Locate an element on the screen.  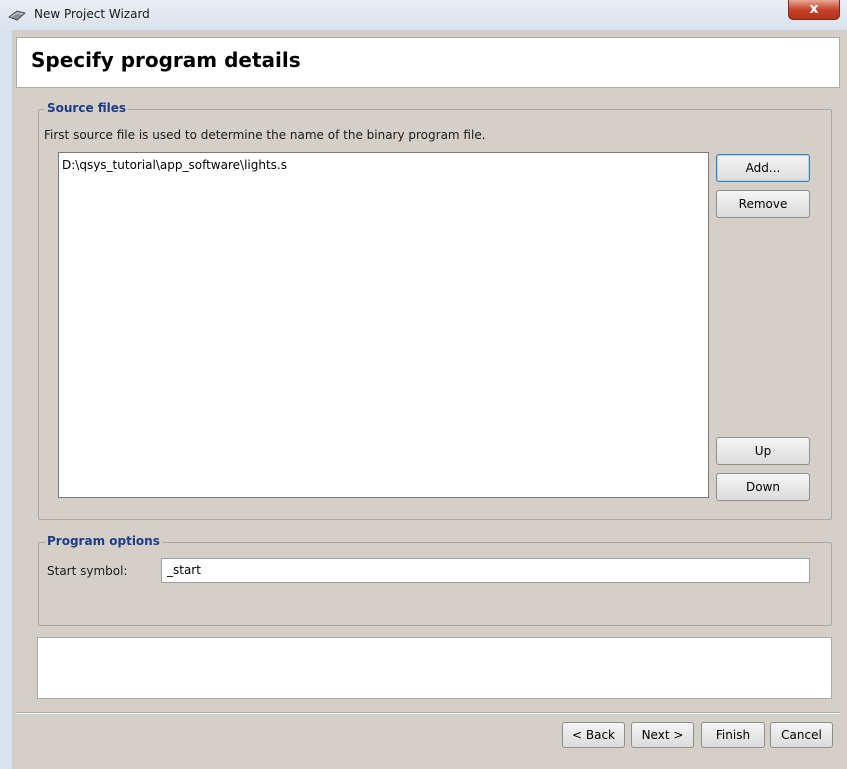
next-button: Next > is located at coordinates (662, 735).